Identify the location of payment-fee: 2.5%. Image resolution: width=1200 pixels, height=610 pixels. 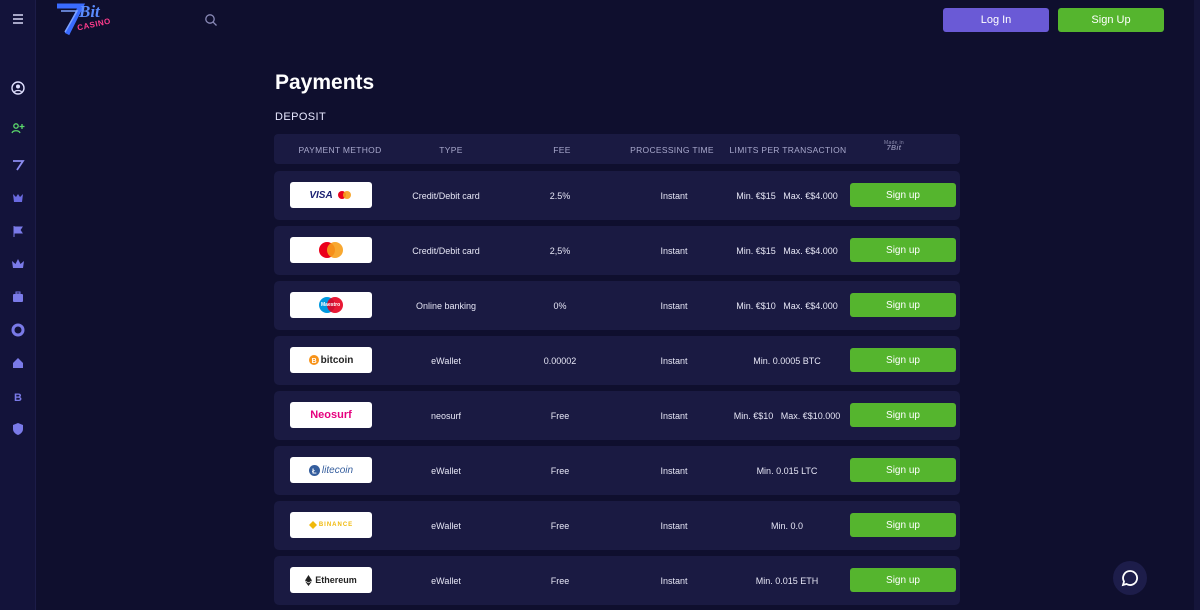
(560, 195).